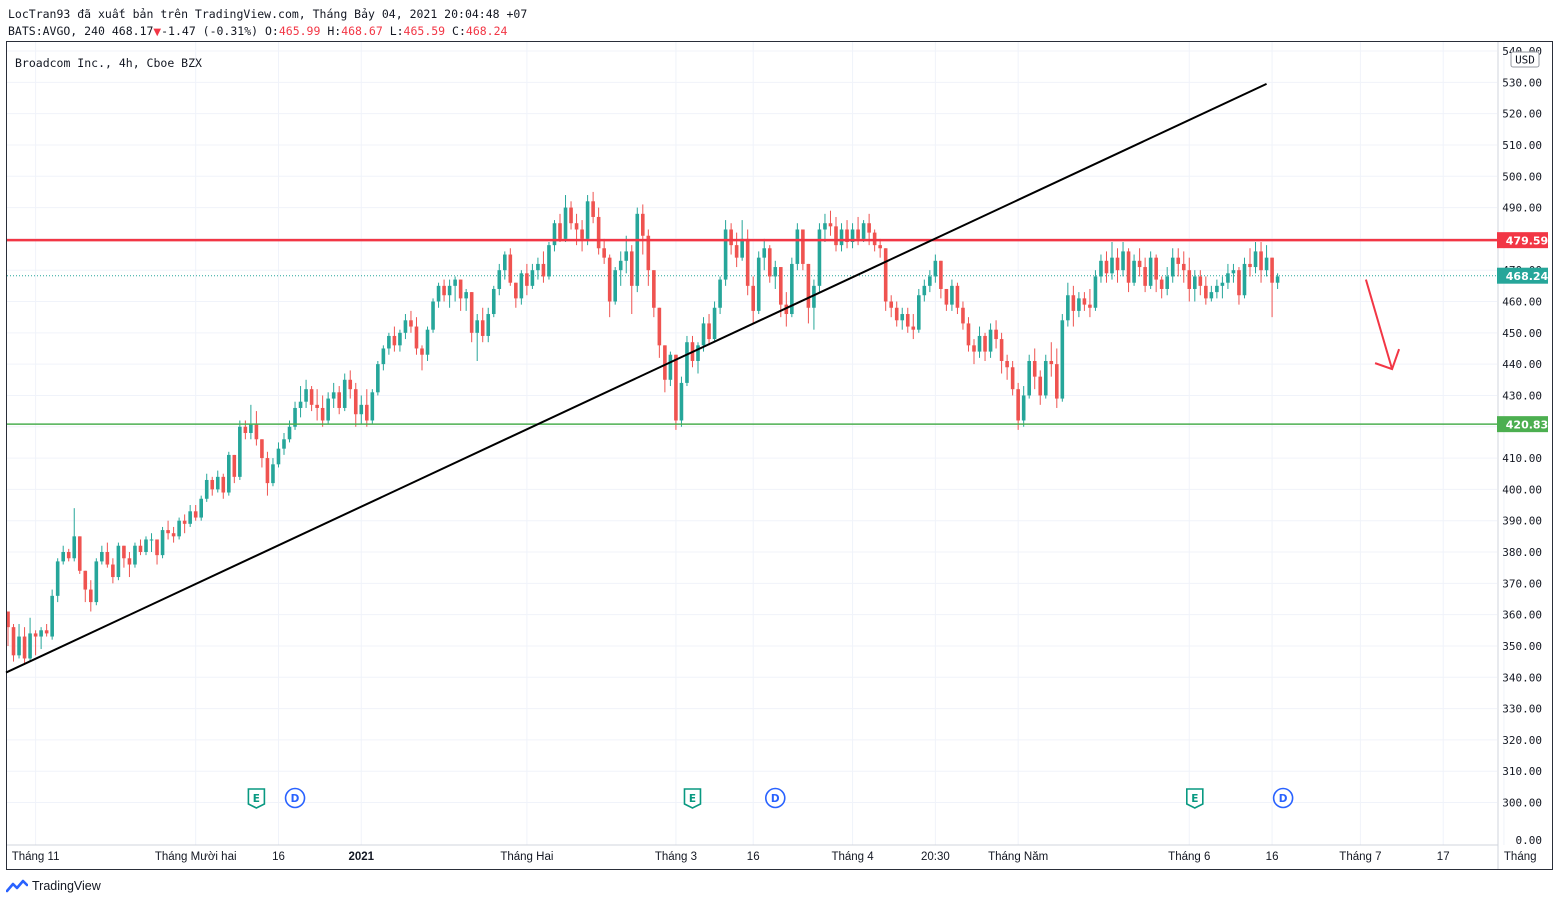 Image resolution: width=1560 pixels, height=907 pixels. Describe the element at coordinates (935, 857) in the screenshot. I see `x-tick-label: 20:30` at that location.